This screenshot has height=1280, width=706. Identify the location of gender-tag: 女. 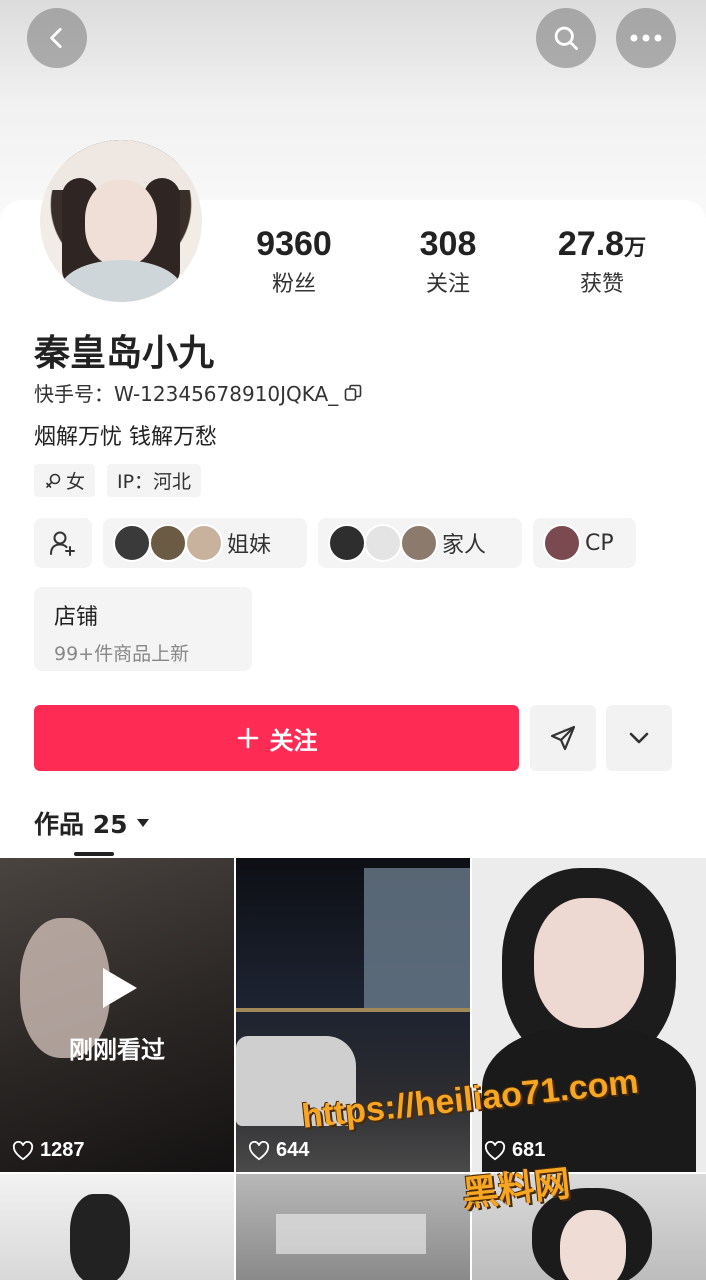
(65, 480).